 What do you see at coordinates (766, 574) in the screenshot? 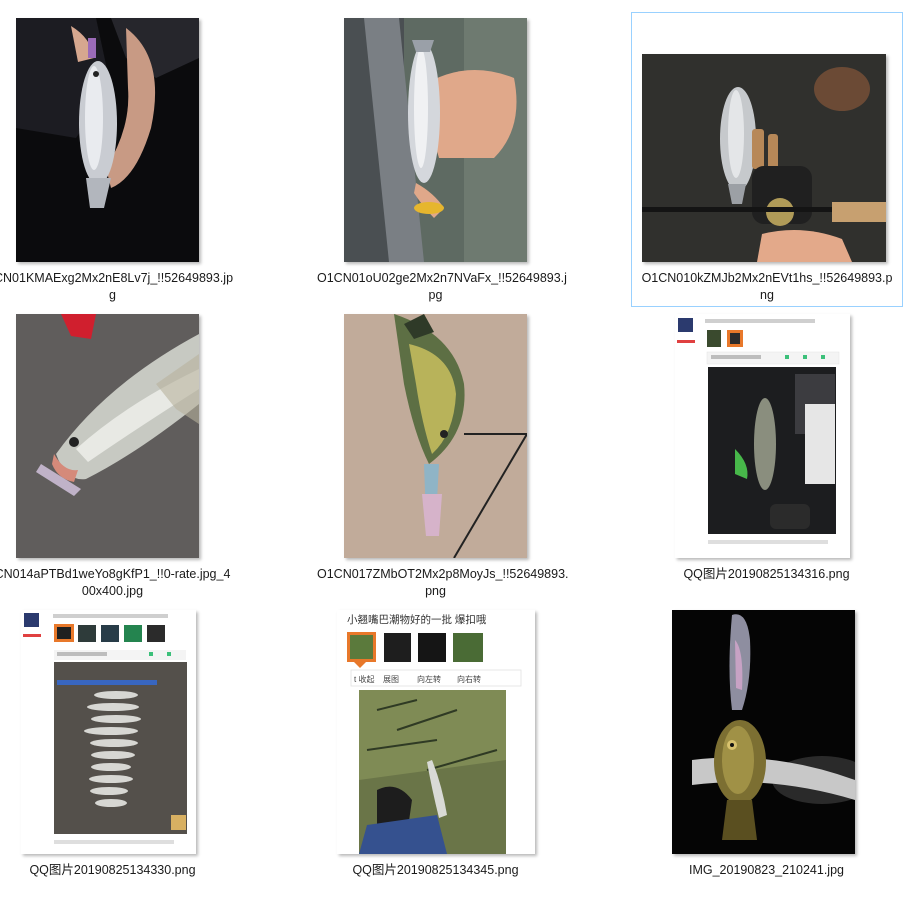
I see `file-name: QQ图片20190825134316.png` at bounding box center [766, 574].